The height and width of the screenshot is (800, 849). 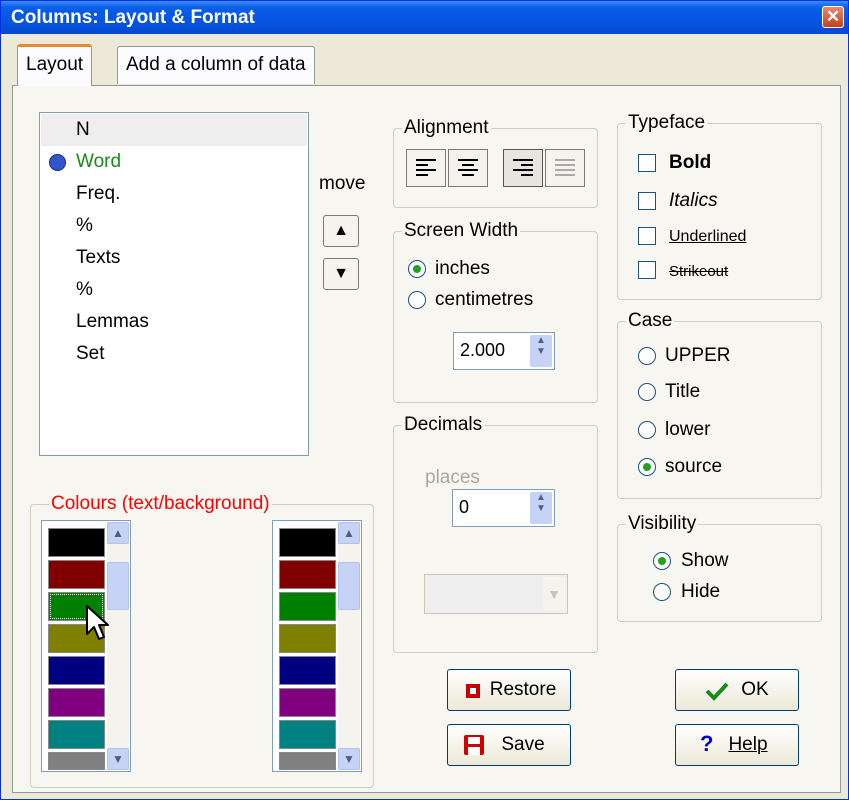 I want to click on places-label: places, so click(x=452, y=477).